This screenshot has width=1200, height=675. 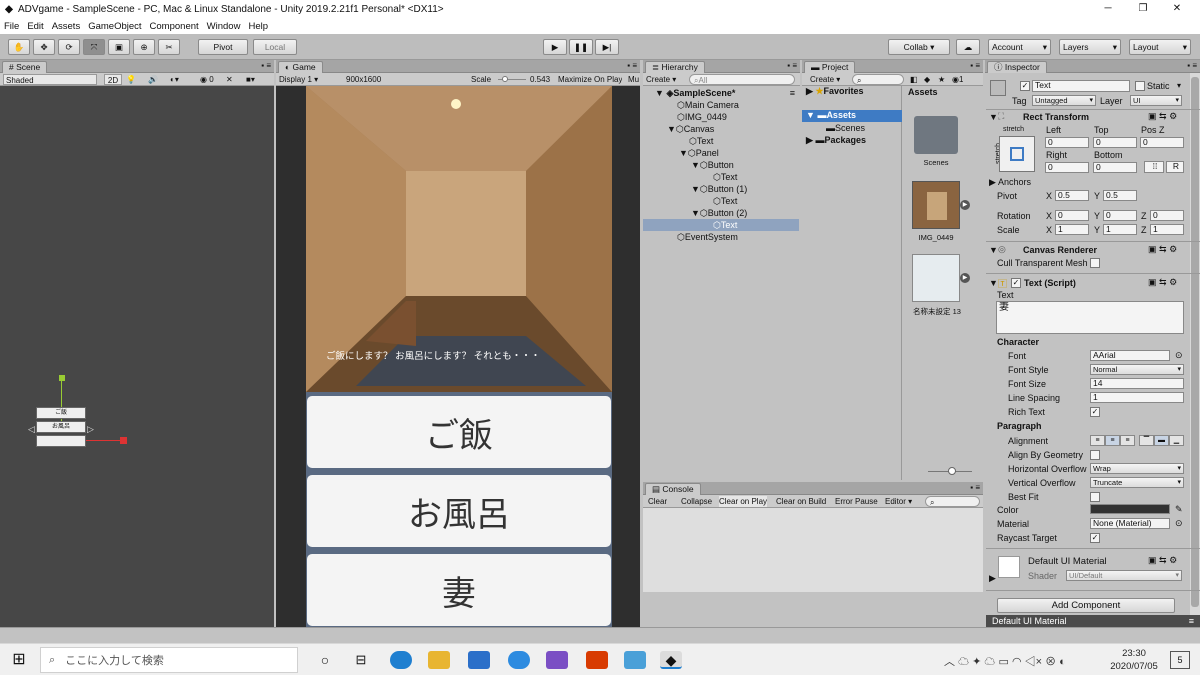 I want to click on text-value-area: 妻, so click(x=1090, y=317).